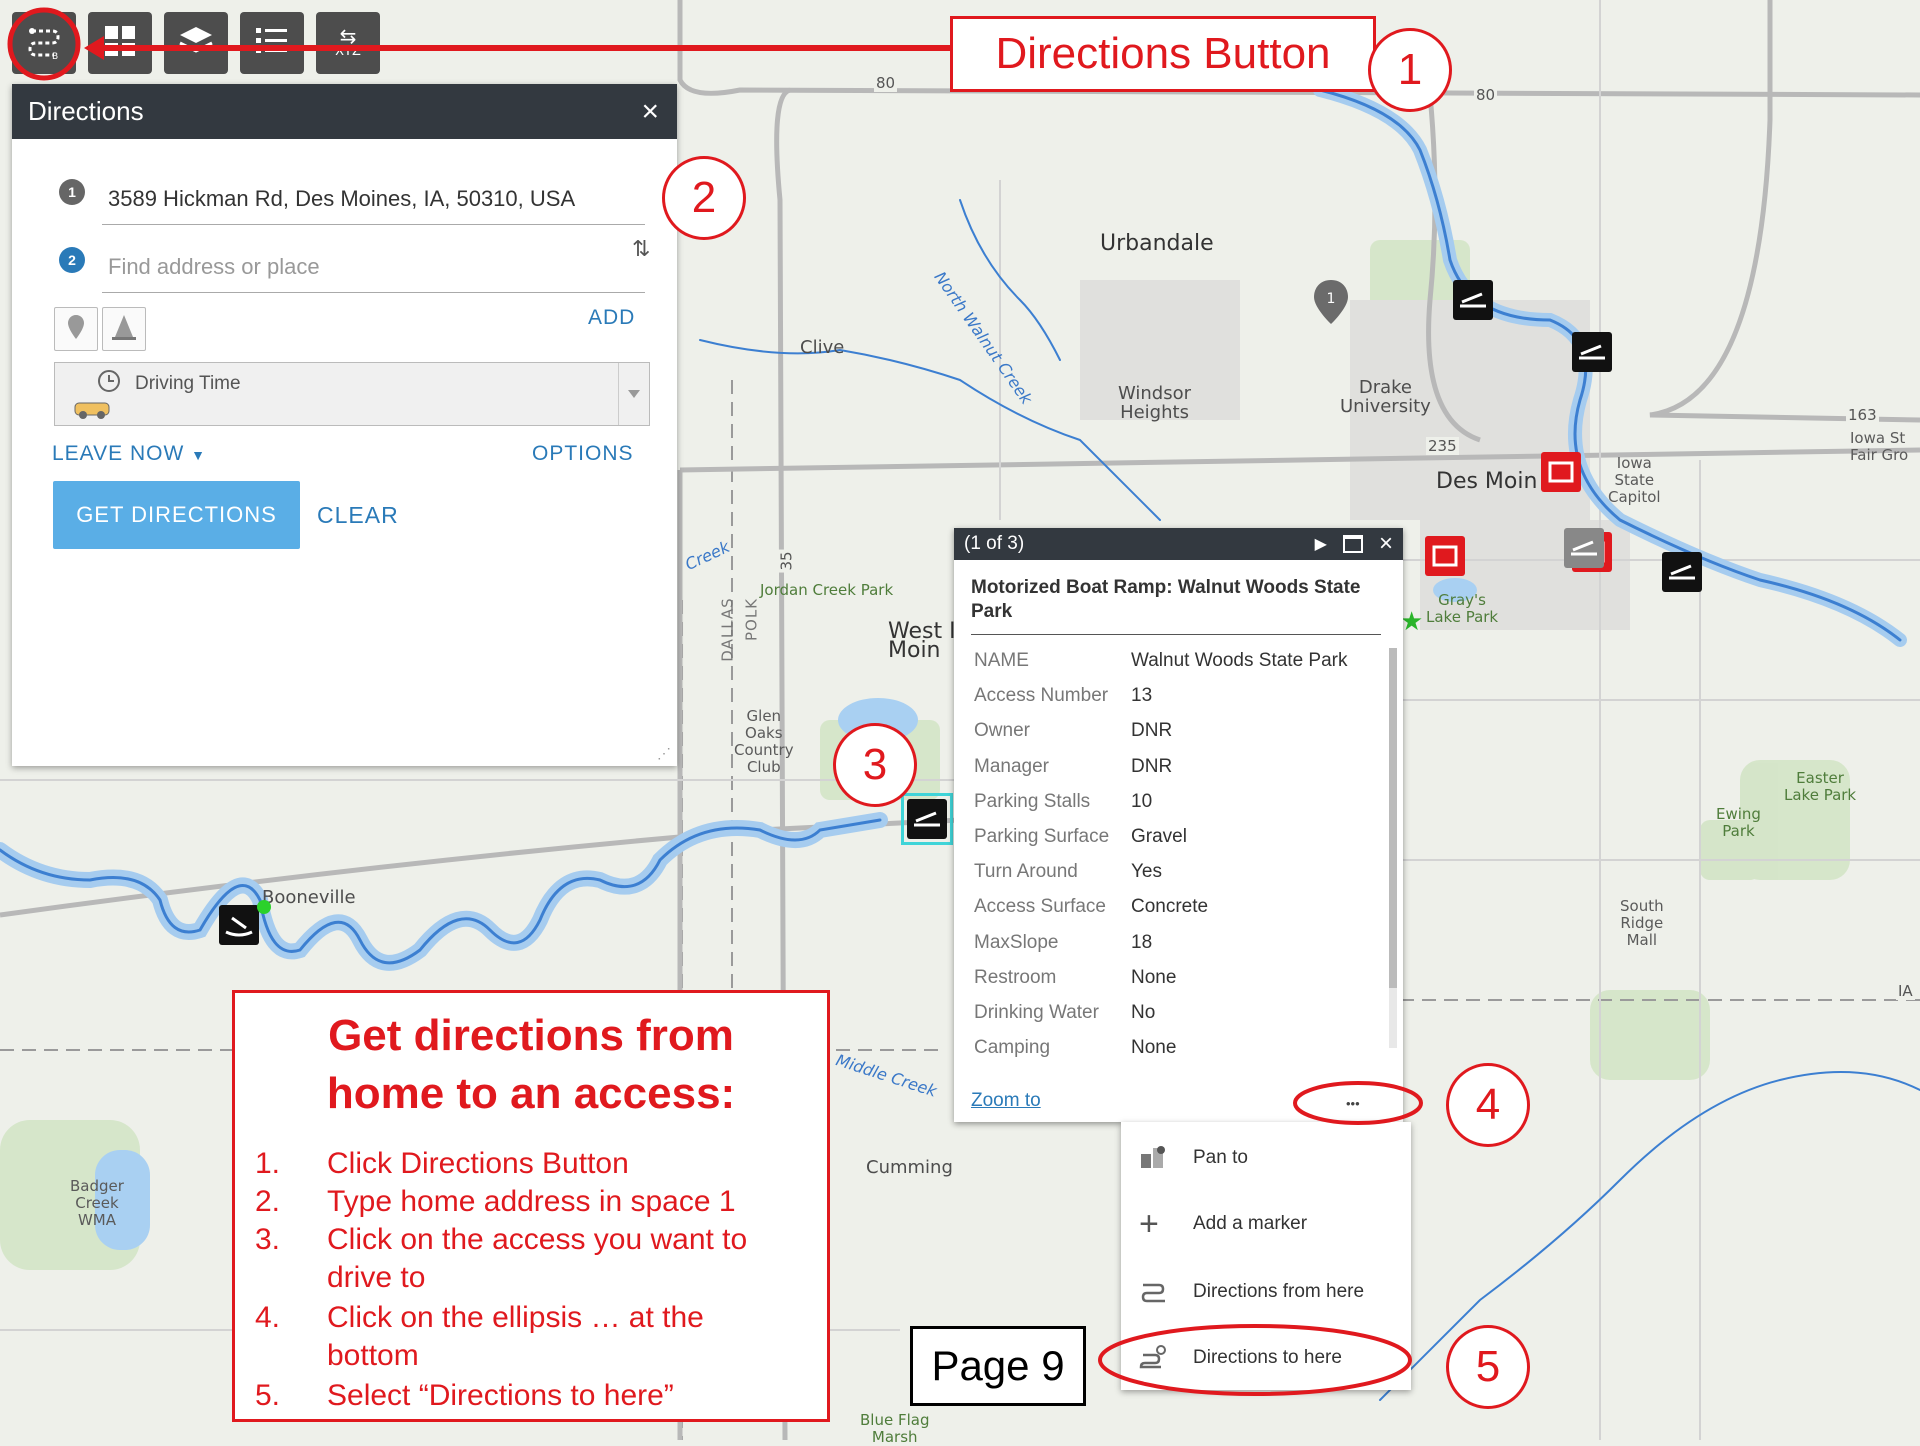  What do you see at coordinates (1488, 1367) in the screenshot?
I see `callout-5: 5` at bounding box center [1488, 1367].